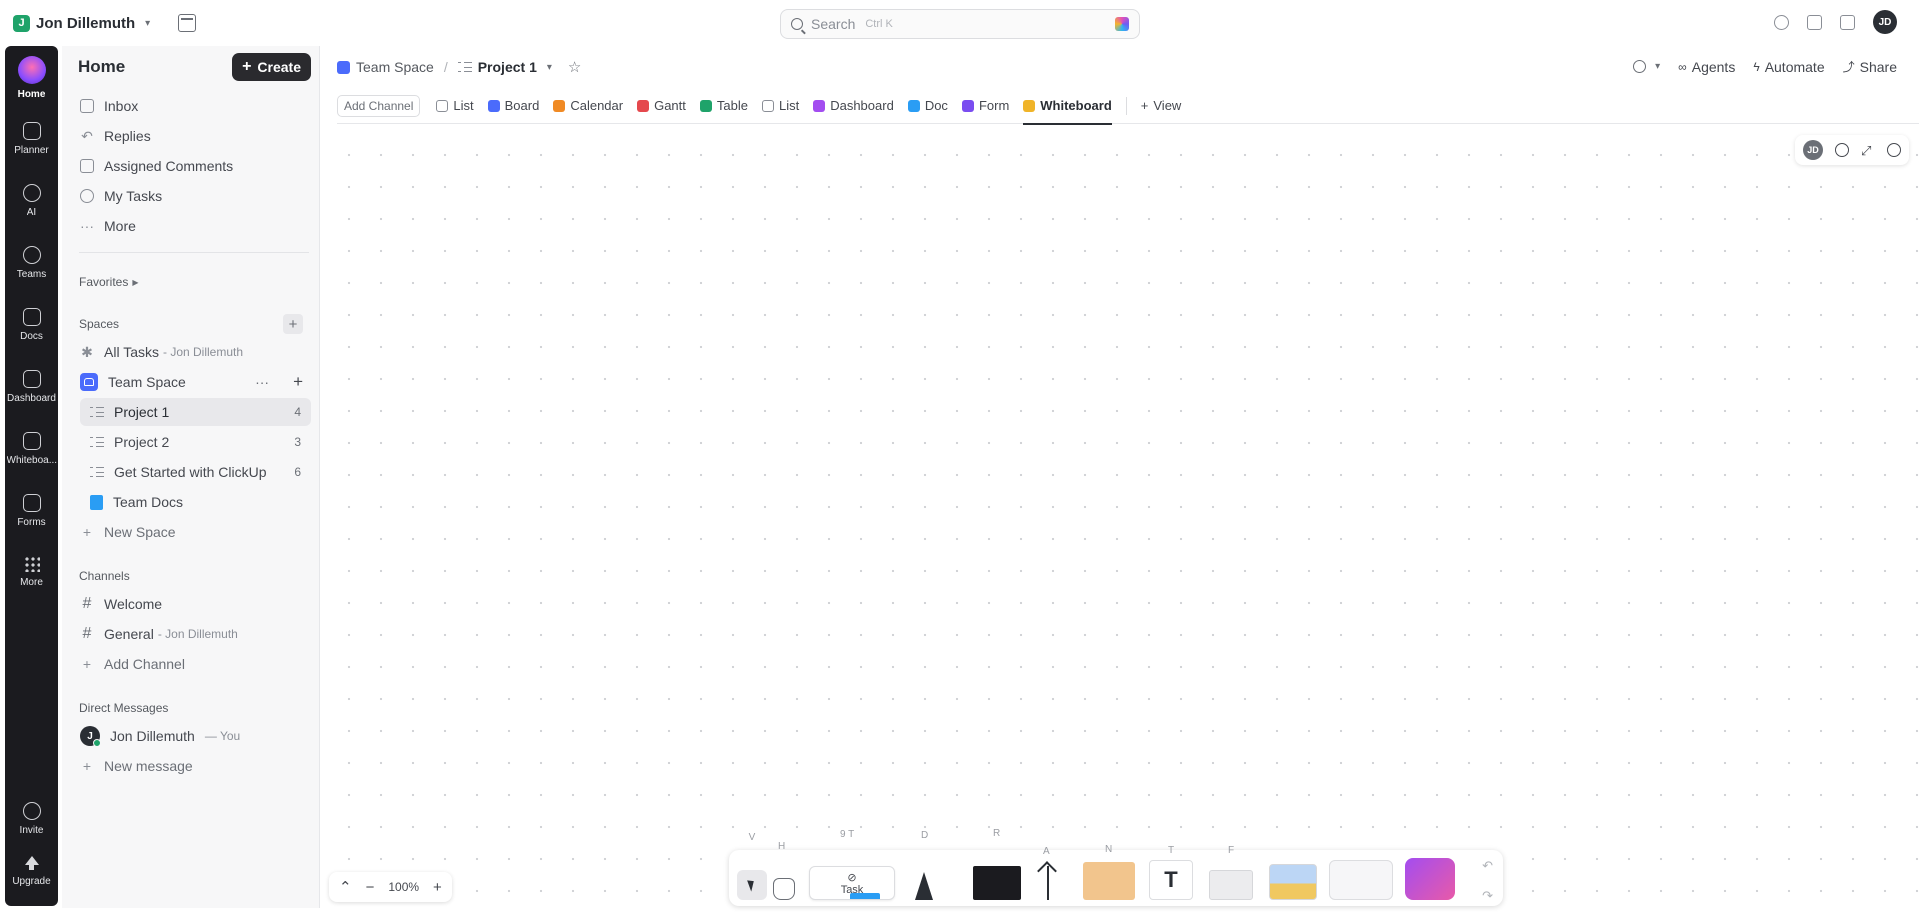 The image size is (1919, 912). I want to click on rail-item-ai: AI, so click(31, 201).